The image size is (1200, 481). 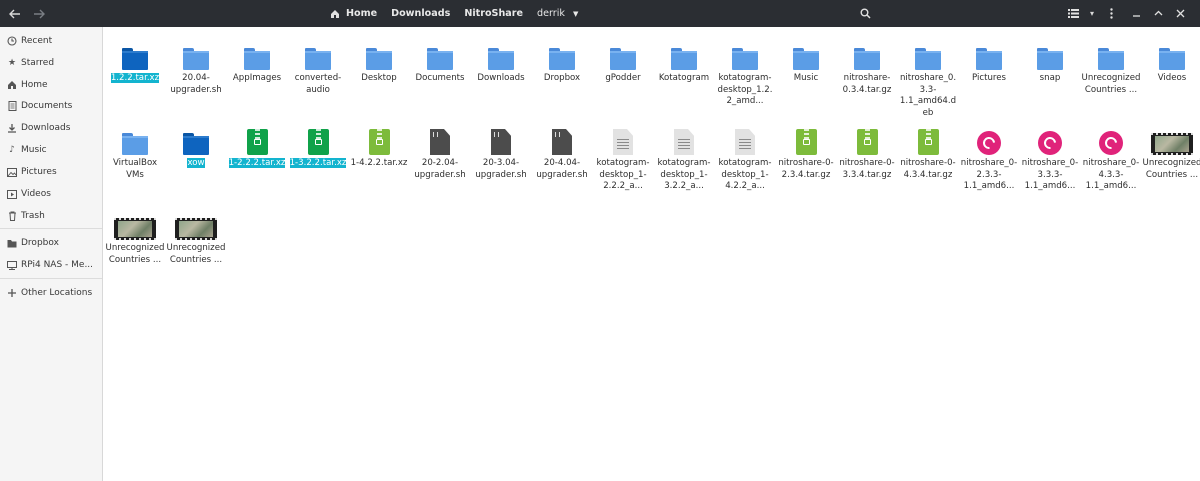 I want to click on sidebar-item-documents: Documents, so click(x=51, y=106).